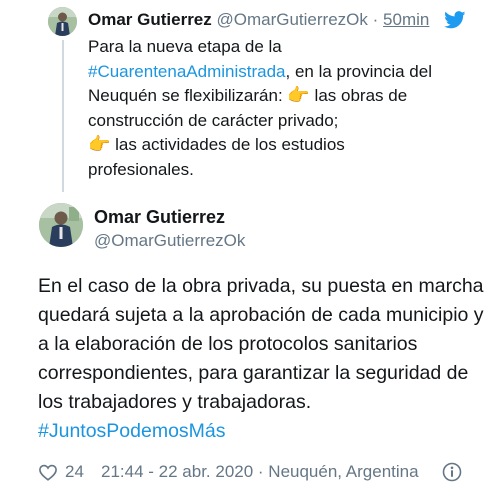 Image resolution: width=499 pixels, height=492 pixels. I want to click on quoted-tweet-header: Omar Gutierrez @OmarGutierrezOk · 50min, so click(268, 20).